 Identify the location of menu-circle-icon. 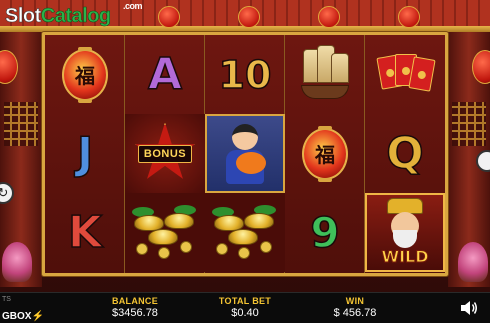
(483, 161).